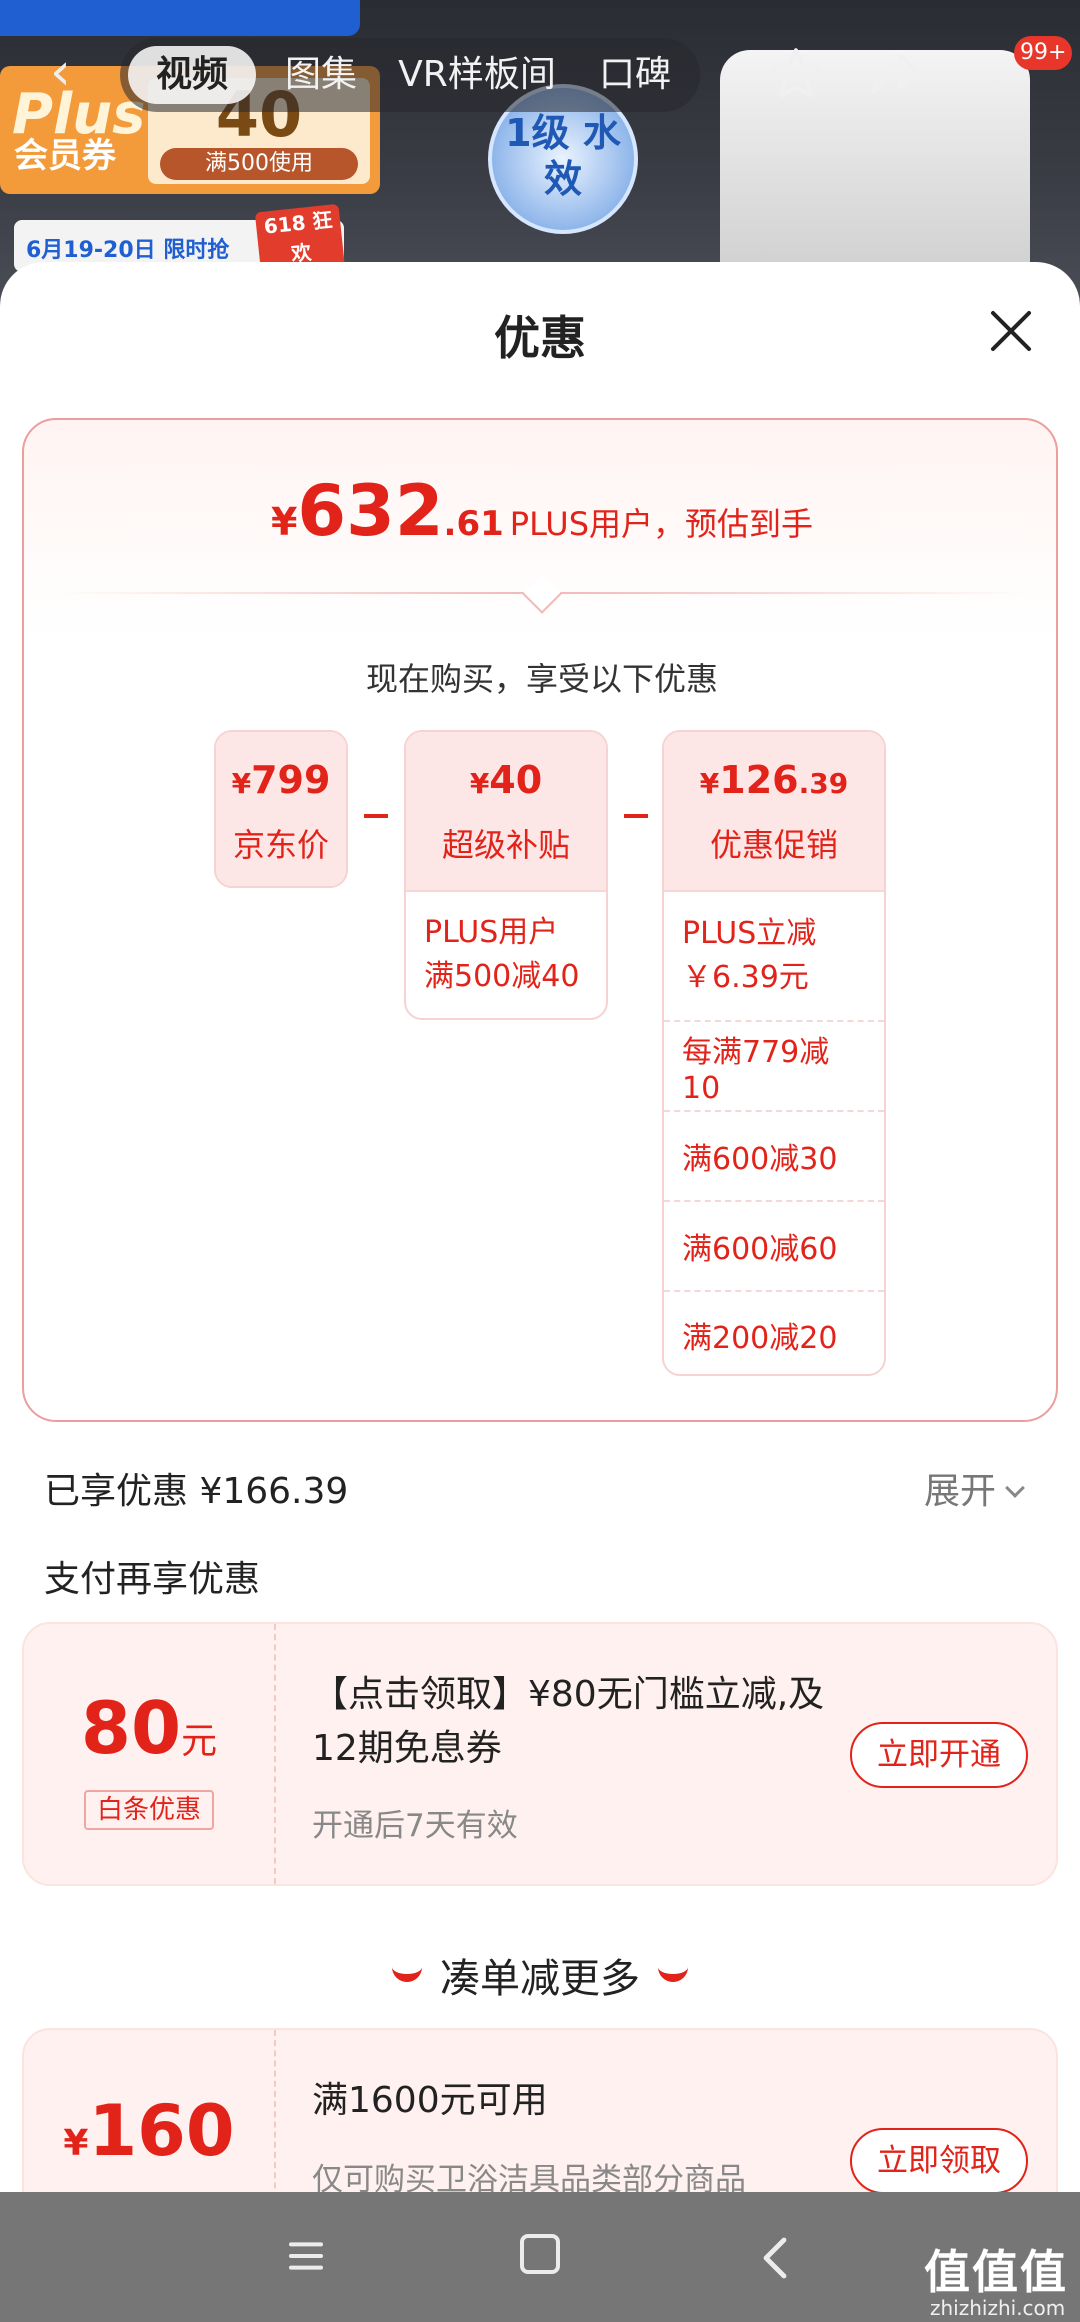  I want to click on payment-discount-title: 支付再享优惠, so click(152, 1579).